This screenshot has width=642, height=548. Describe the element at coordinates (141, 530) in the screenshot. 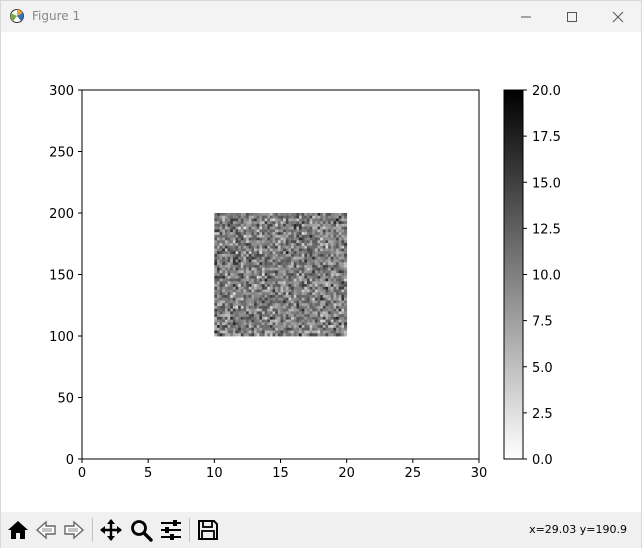

I see `zoom-icon` at that location.